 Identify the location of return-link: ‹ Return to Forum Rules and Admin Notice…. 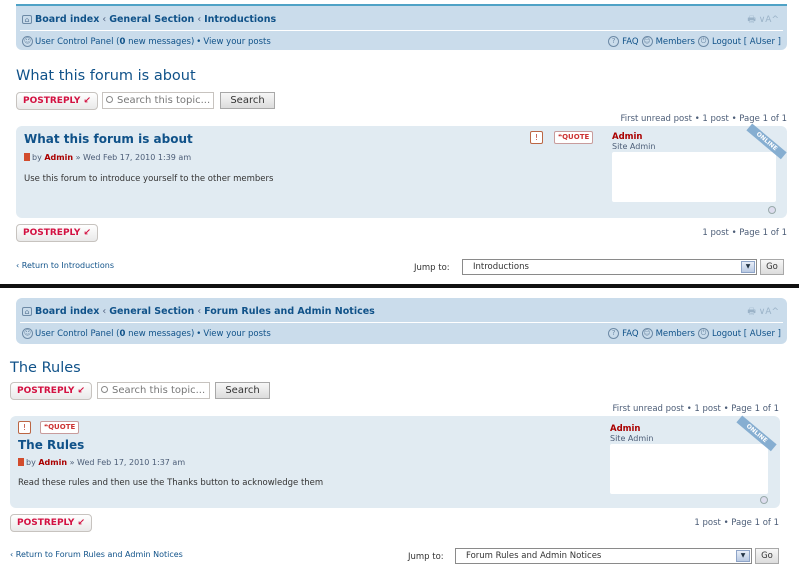
(96, 554).